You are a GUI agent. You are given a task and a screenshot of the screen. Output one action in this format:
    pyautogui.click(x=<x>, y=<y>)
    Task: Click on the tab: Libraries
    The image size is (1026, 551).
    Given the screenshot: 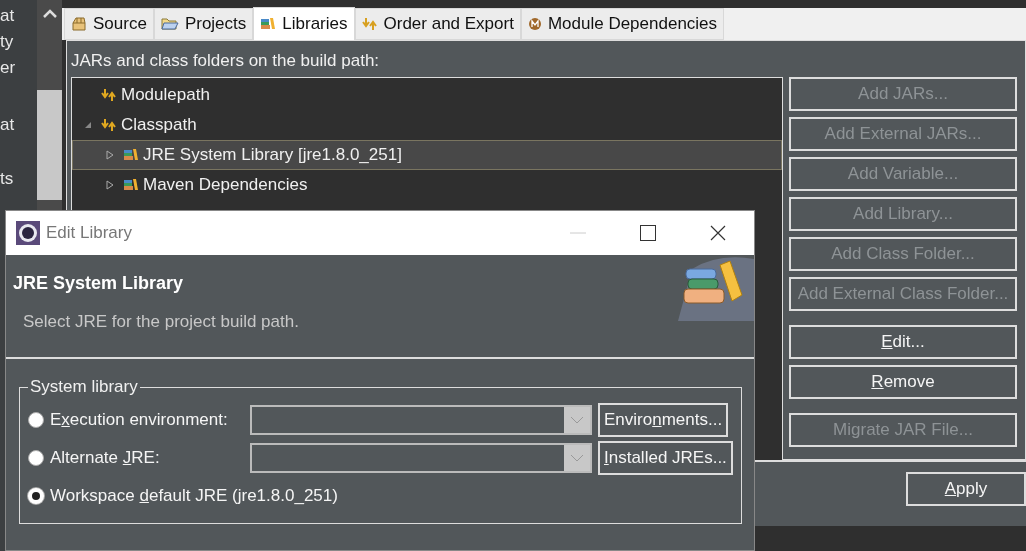 What is the action you would take?
    pyautogui.click(x=304, y=23)
    